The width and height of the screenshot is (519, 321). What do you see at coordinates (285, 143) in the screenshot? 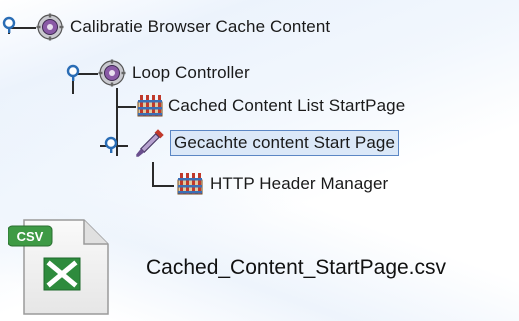
I see `tree-node-label: Gecachte content Start Page` at bounding box center [285, 143].